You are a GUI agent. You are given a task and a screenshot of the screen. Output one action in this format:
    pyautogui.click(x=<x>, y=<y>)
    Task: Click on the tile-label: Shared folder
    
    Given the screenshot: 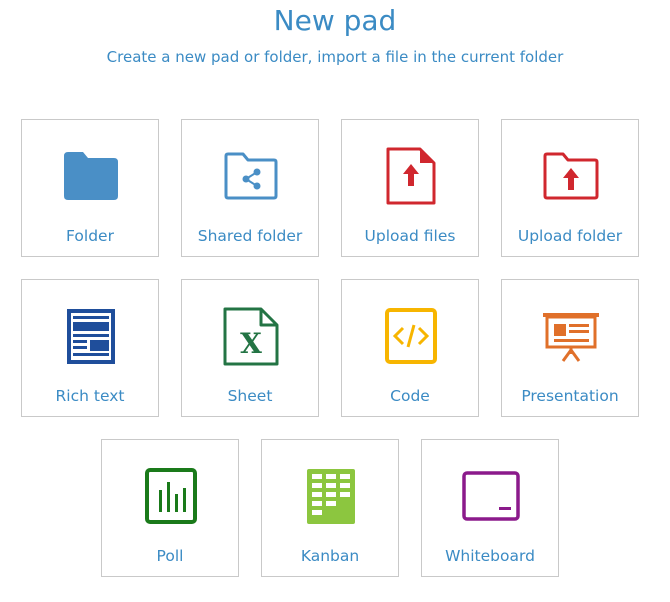 What is the action you would take?
    pyautogui.click(x=250, y=236)
    